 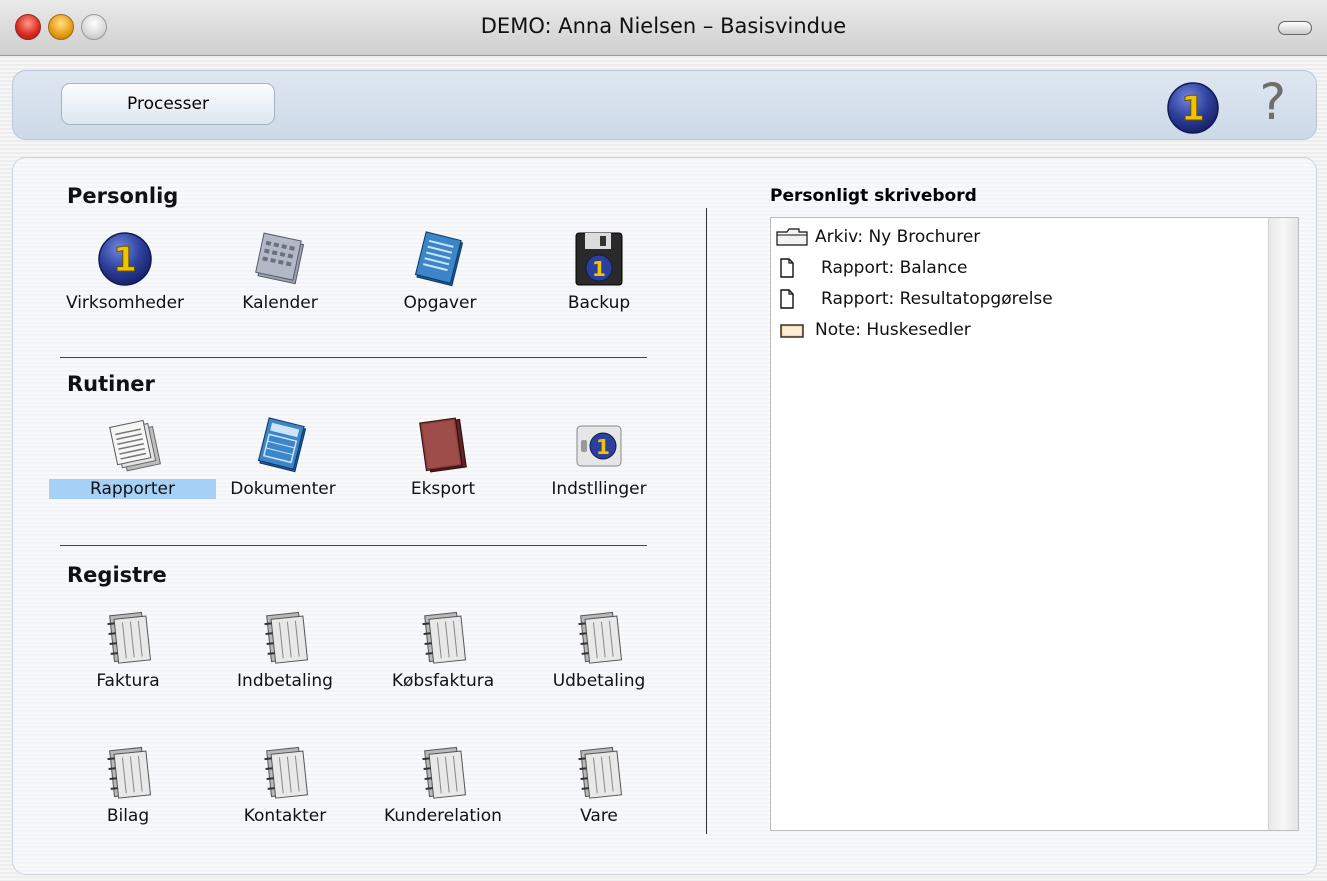 What do you see at coordinates (282, 445) in the screenshot?
I see `documents-icon` at bounding box center [282, 445].